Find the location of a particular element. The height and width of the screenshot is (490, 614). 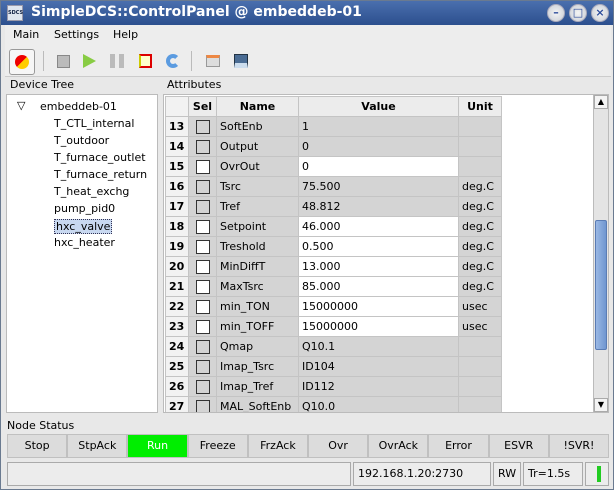

col-value: Value is located at coordinates (378, 106).